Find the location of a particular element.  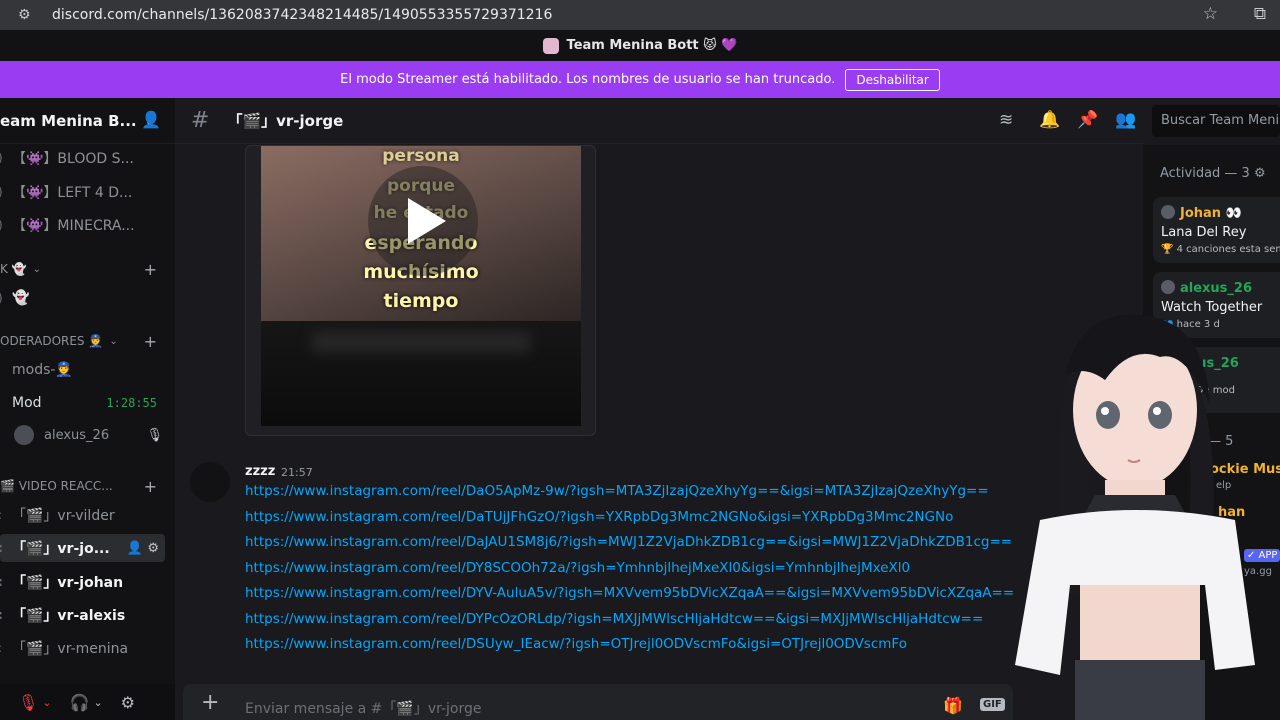

member-list-icon: 👥 is located at coordinates (1125, 120).